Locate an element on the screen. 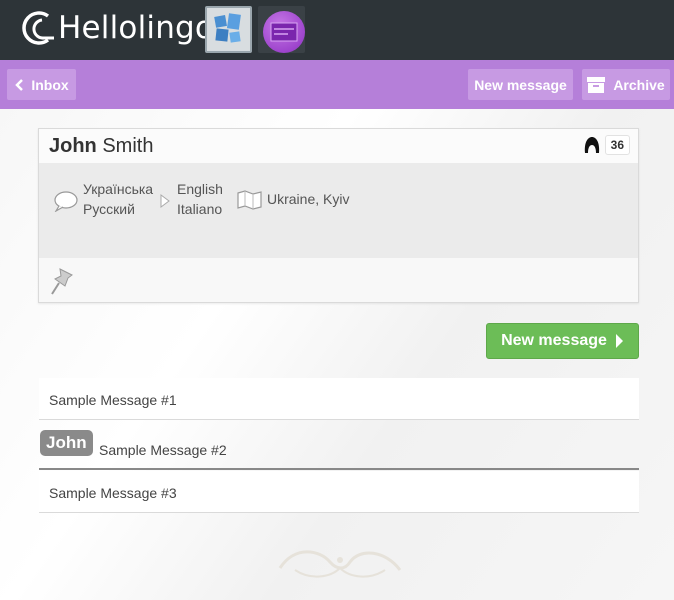 This screenshot has height=600, width=674. map-icon is located at coordinates (249, 200).